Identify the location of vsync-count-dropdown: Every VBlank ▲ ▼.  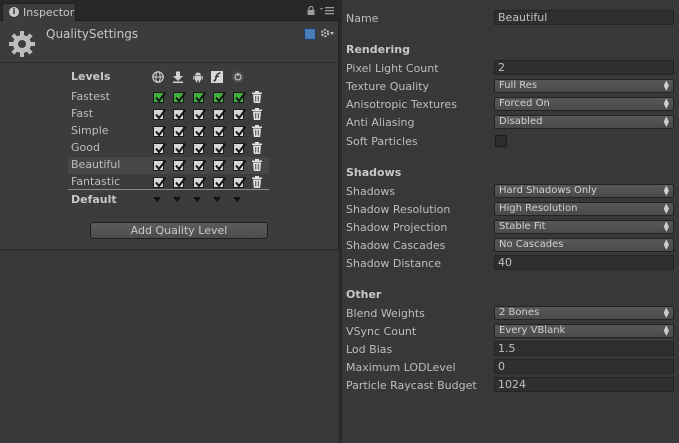
(584, 331).